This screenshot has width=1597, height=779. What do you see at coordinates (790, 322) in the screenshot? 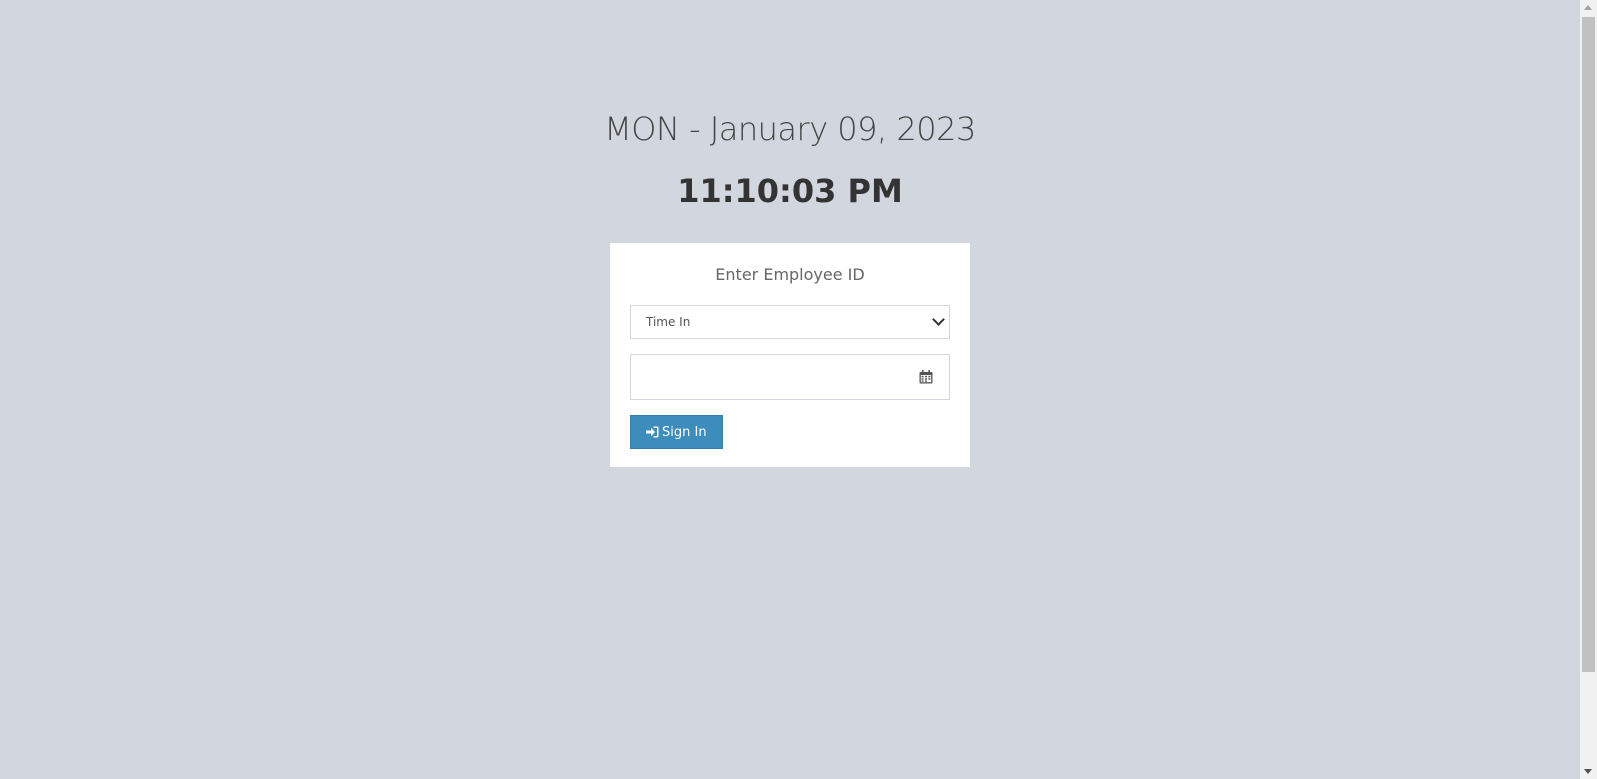
I see `status-select: Time In` at bounding box center [790, 322].